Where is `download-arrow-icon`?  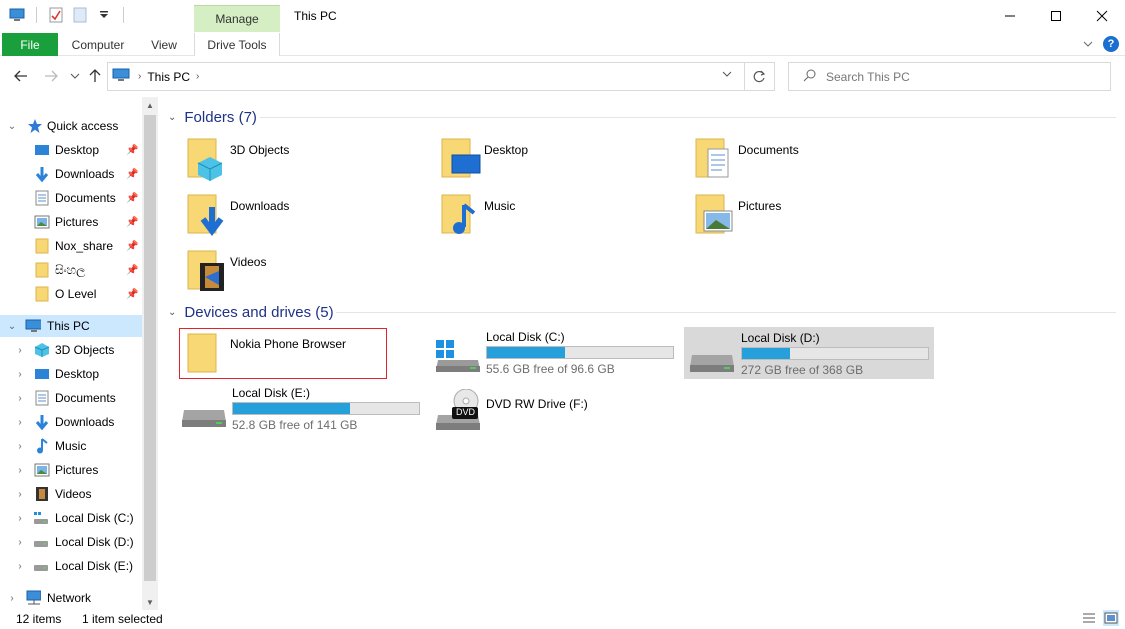 download-arrow-icon is located at coordinates (42, 422).